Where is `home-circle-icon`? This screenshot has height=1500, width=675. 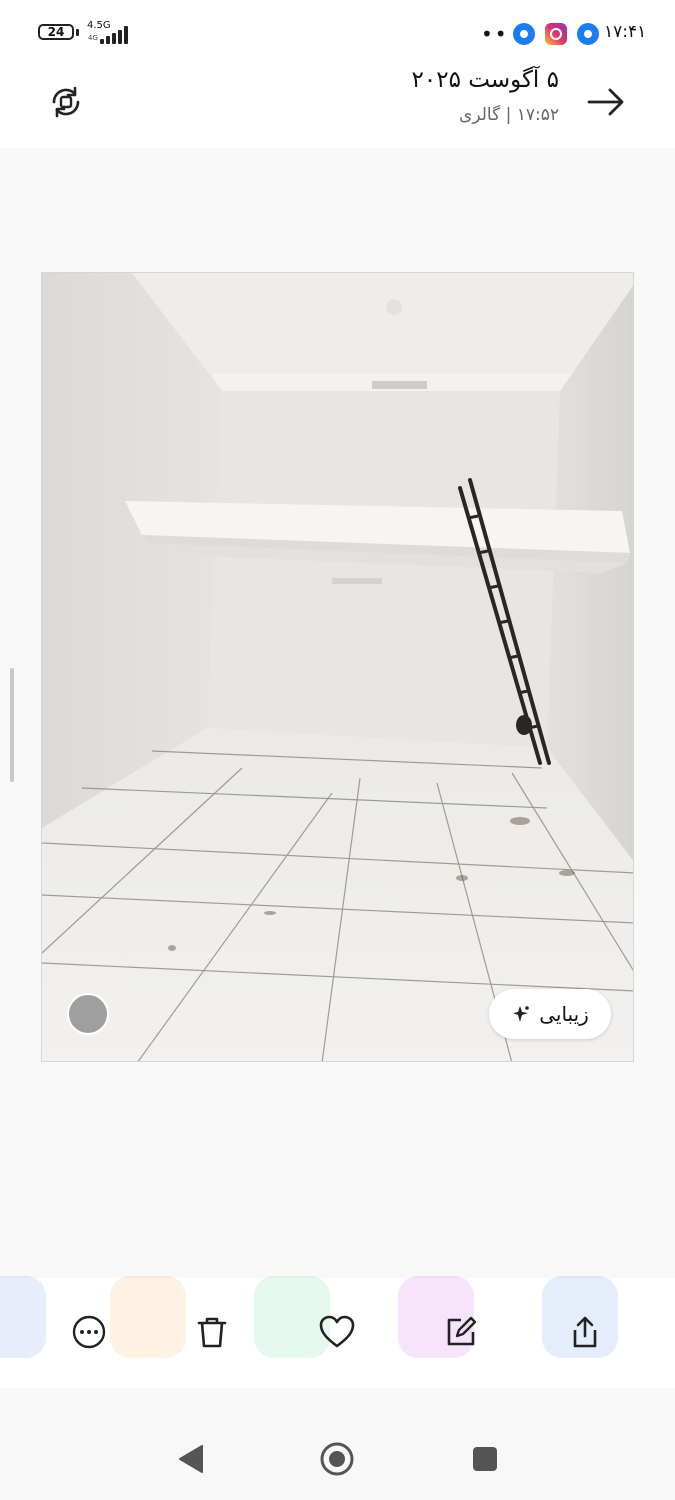
home-circle-icon is located at coordinates (337, 1459).